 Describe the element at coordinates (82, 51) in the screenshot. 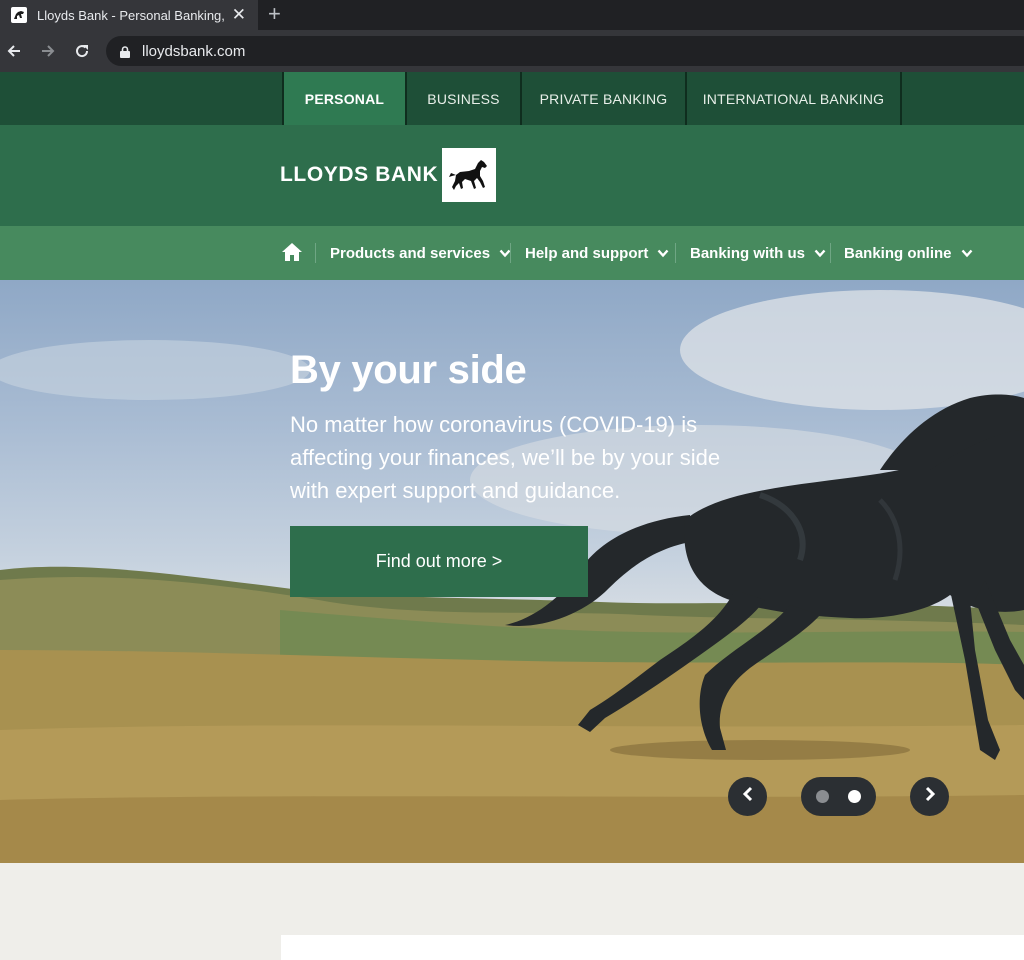

I see `reload-icon` at that location.